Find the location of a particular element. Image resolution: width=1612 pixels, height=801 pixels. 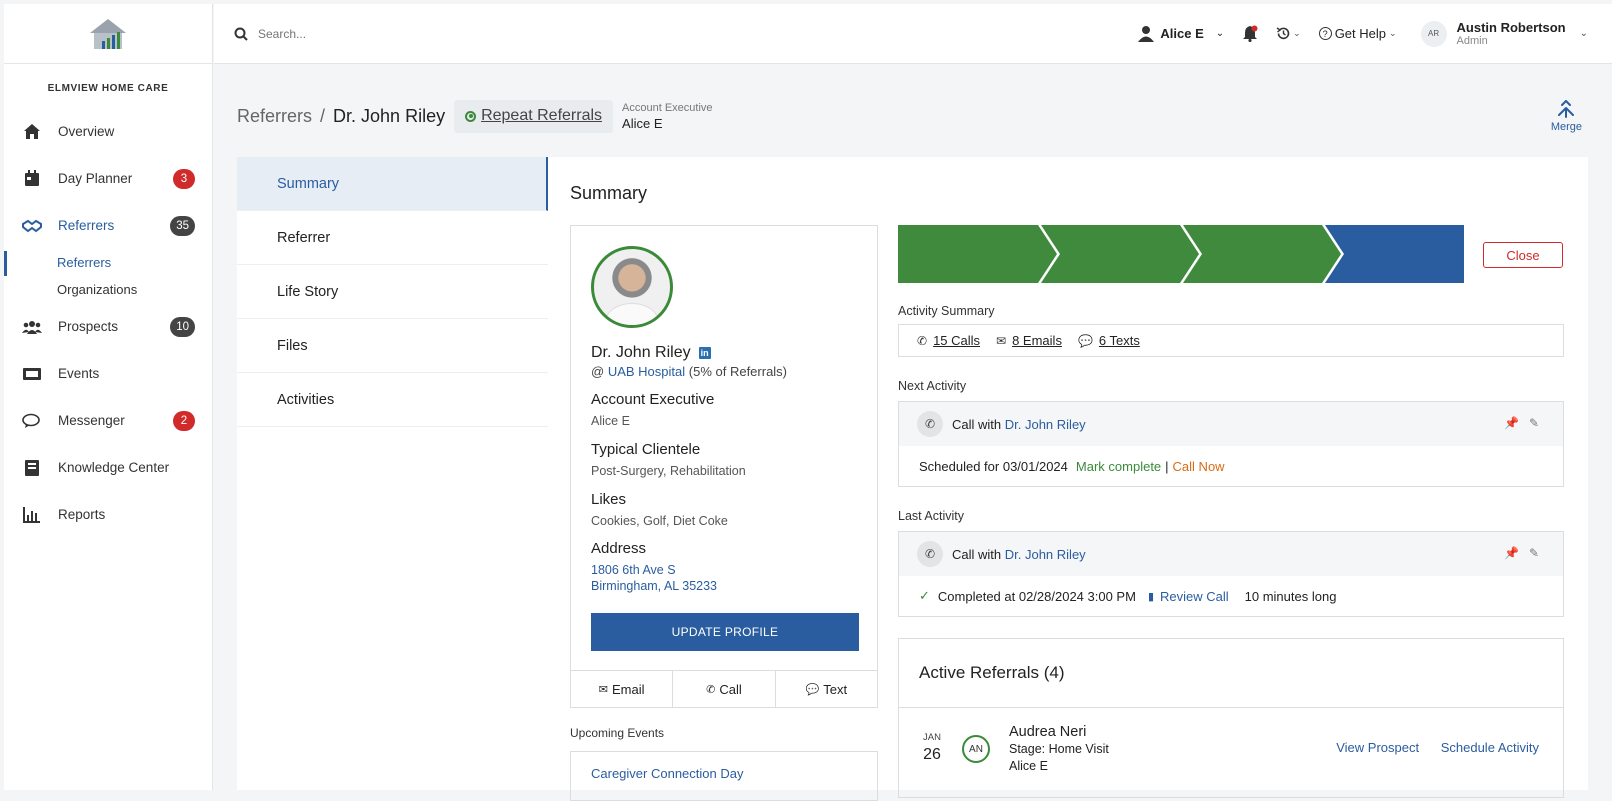

question-icon: ? is located at coordinates (1325, 33).